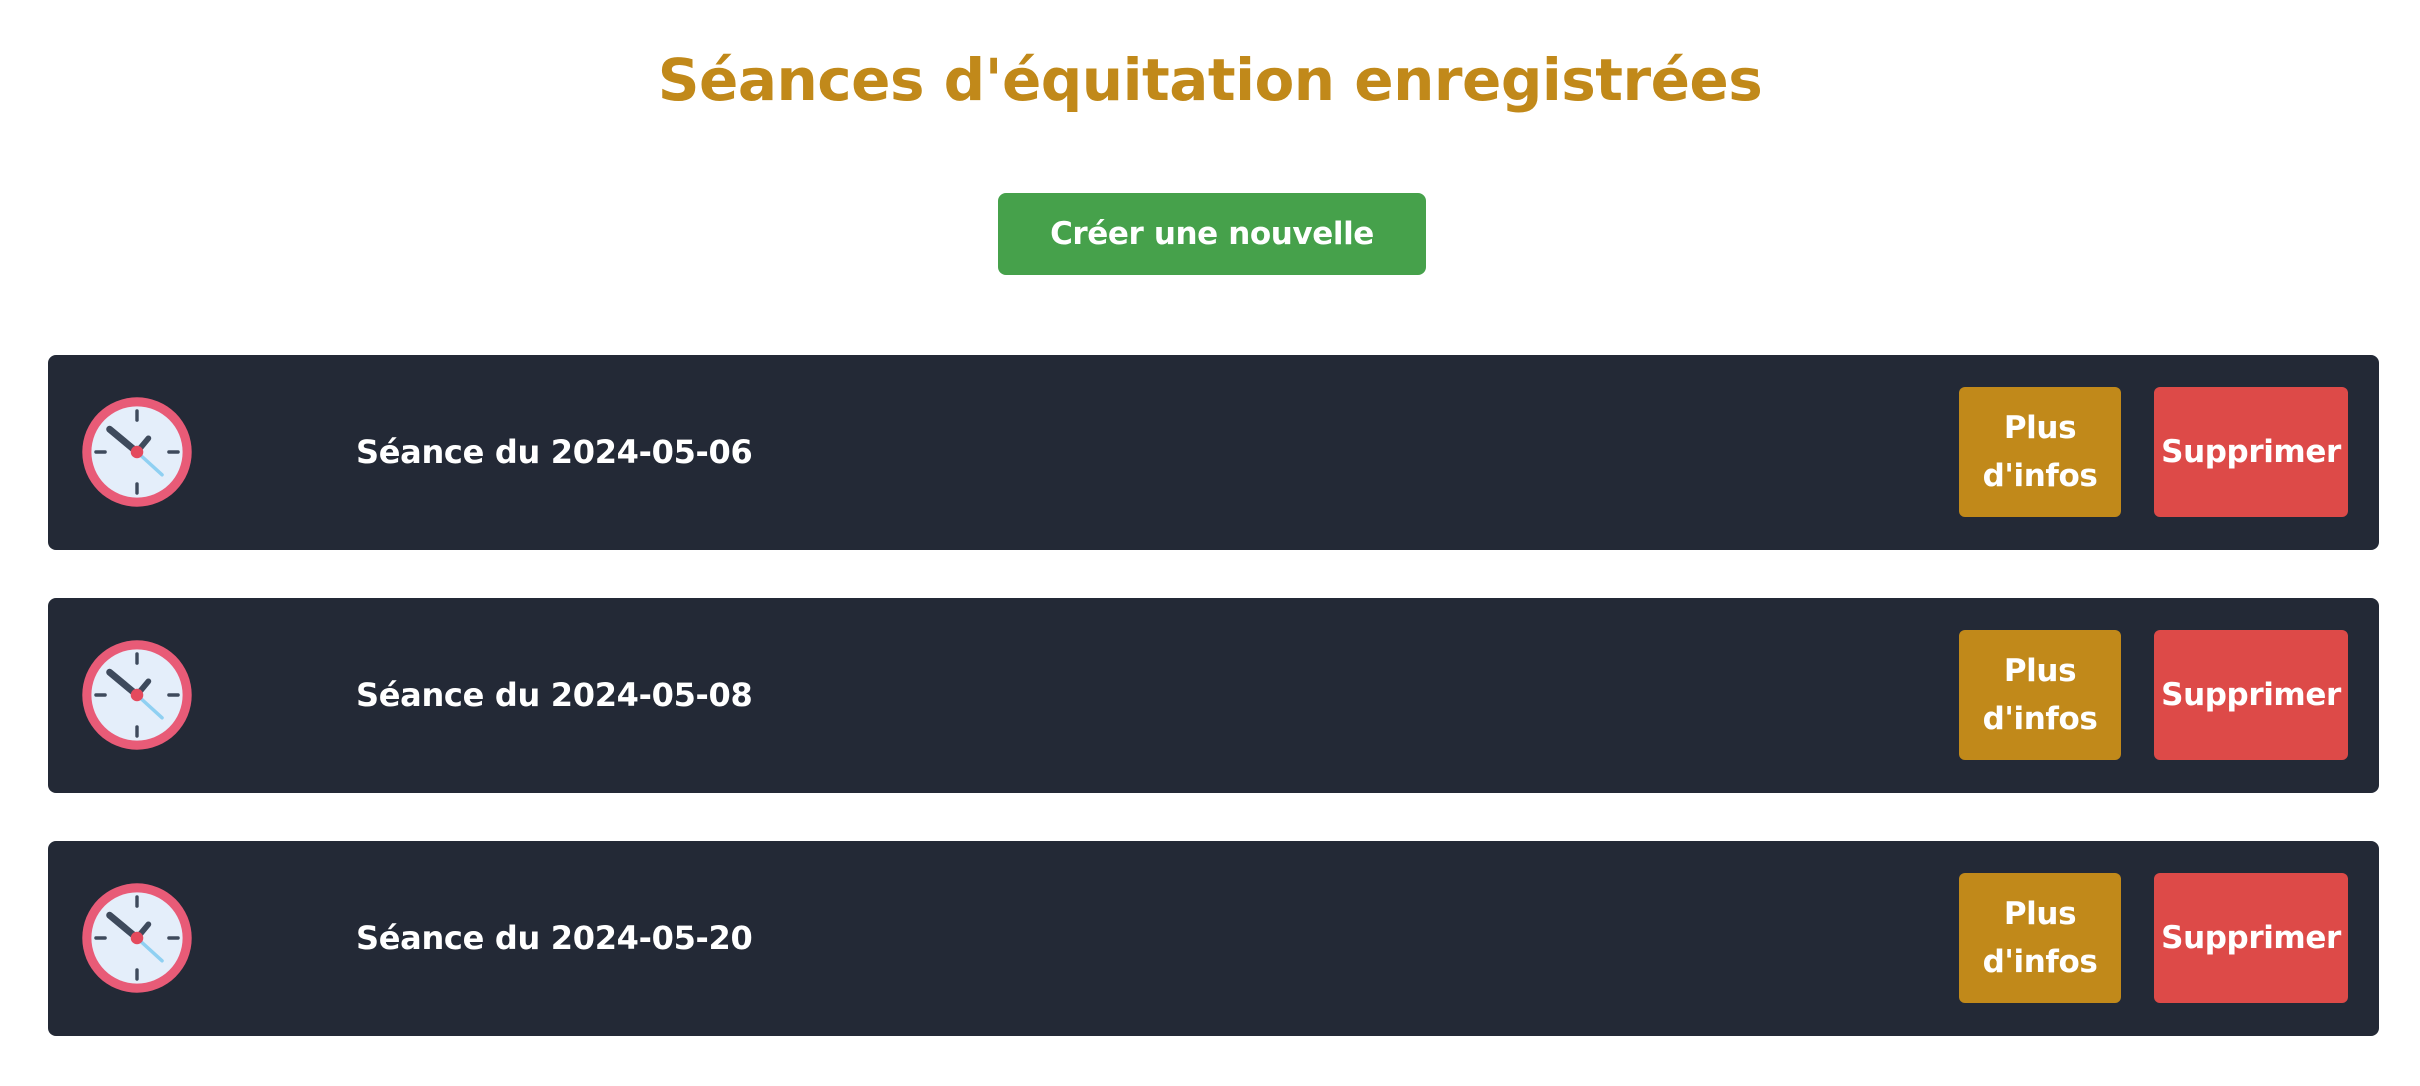 This screenshot has height=1086, width=2420. What do you see at coordinates (554, 452) in the screenshot?
I see `session-title: Séance du 2024-05-06` at bounding box center [554, 452].